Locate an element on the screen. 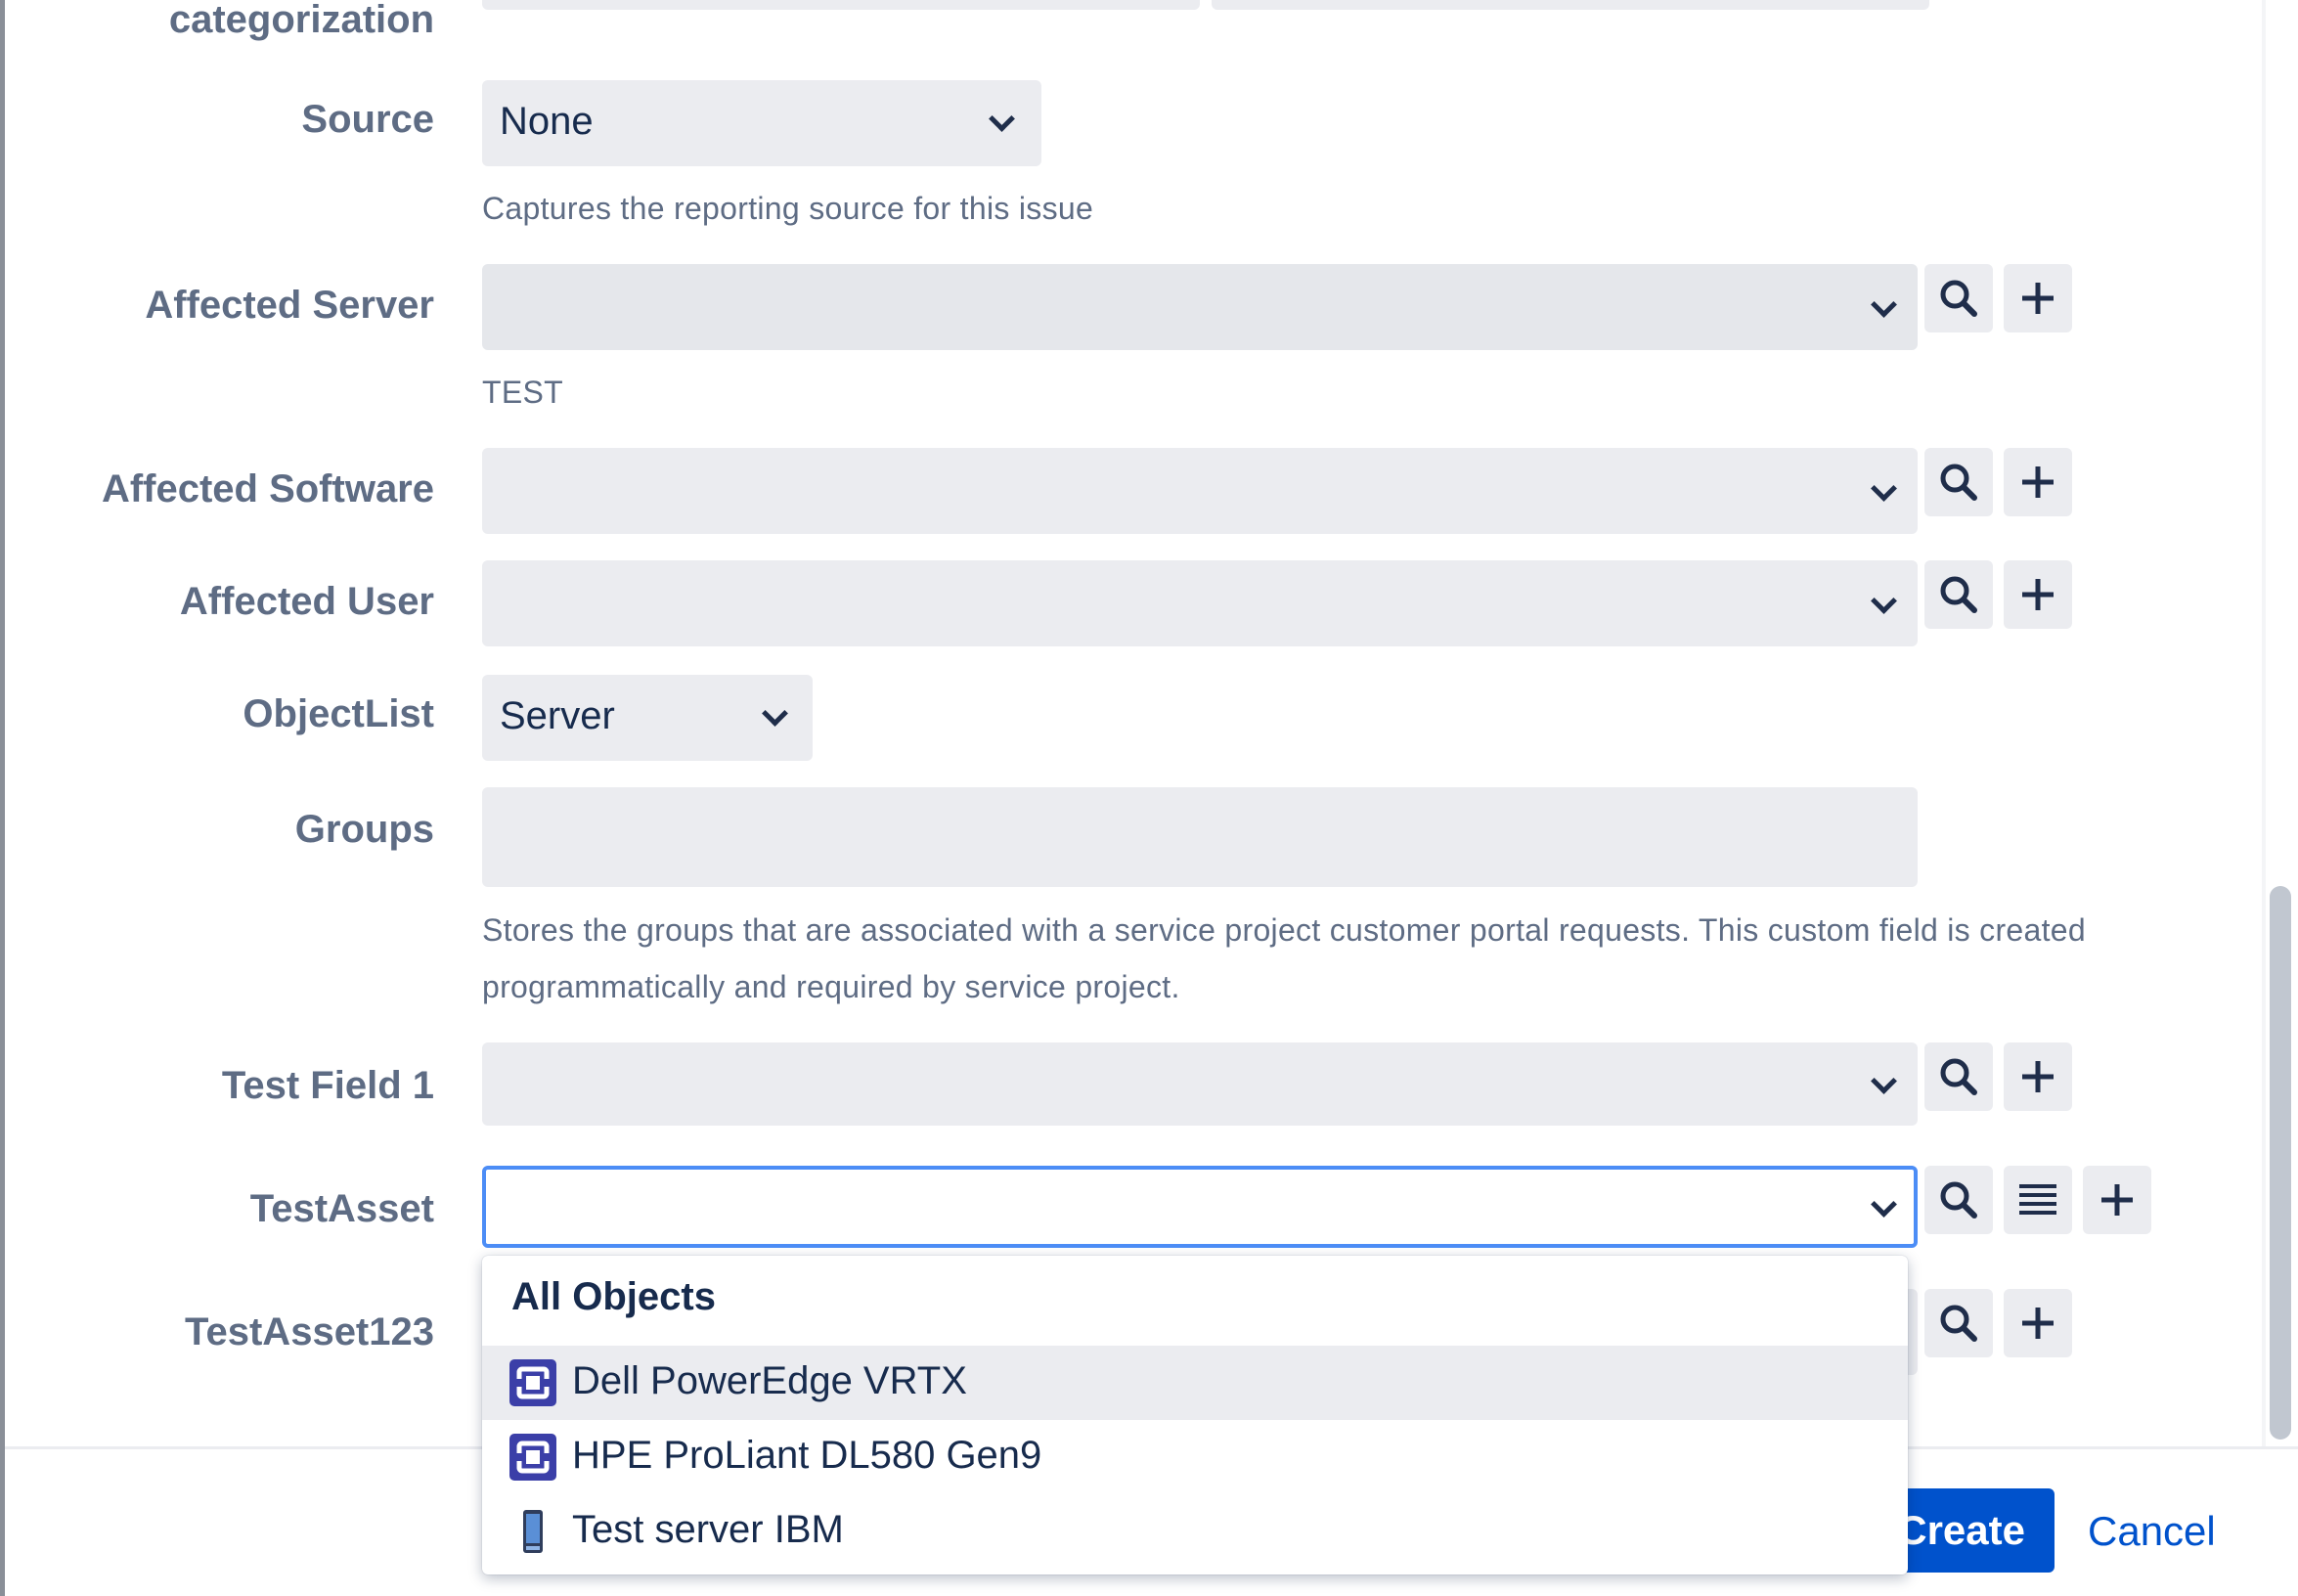 This screenshot has height=1596, width=2298. dropdown-group-header: All Objects is located at coordinates (614, 1296).